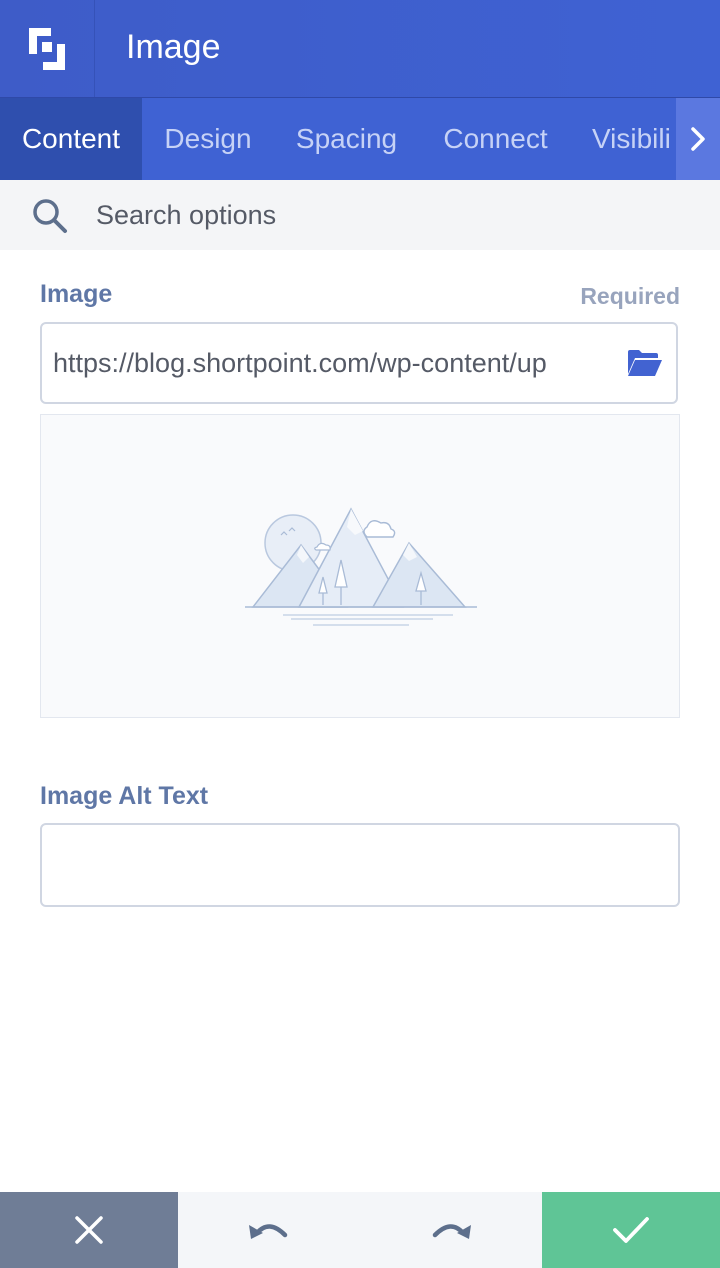 The height and width of the screenshot is (1268, 720). What do you see at coordinates (76, 294) in the screenshot?
I see `image-field-label: Image` at bounding box center [76, 294].